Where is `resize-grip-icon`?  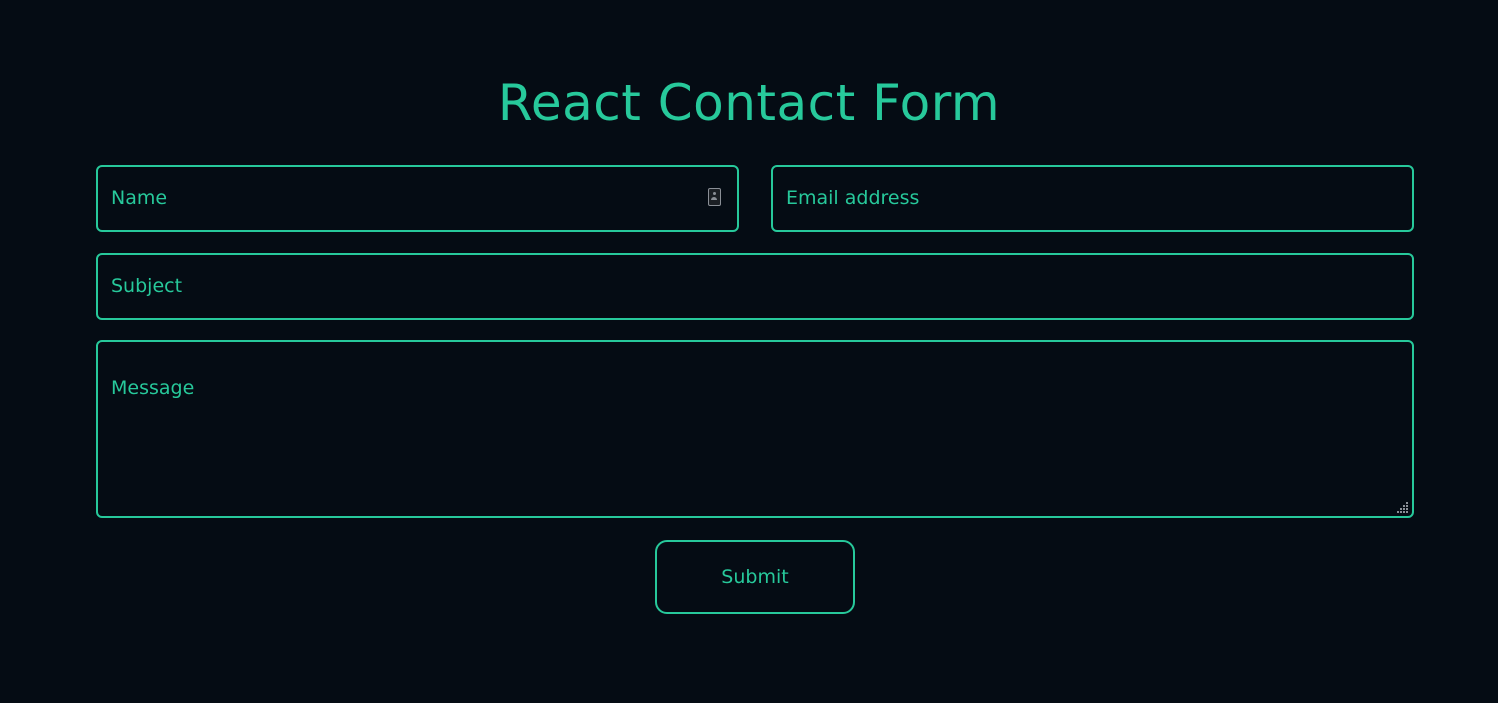 resize-grip-icon is located at coordinates (1403, 507).